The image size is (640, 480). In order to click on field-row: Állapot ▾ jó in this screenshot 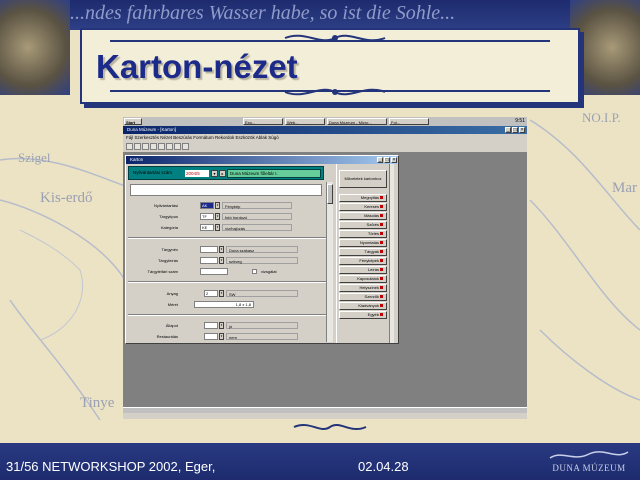, I will do `click(227, 326)`.